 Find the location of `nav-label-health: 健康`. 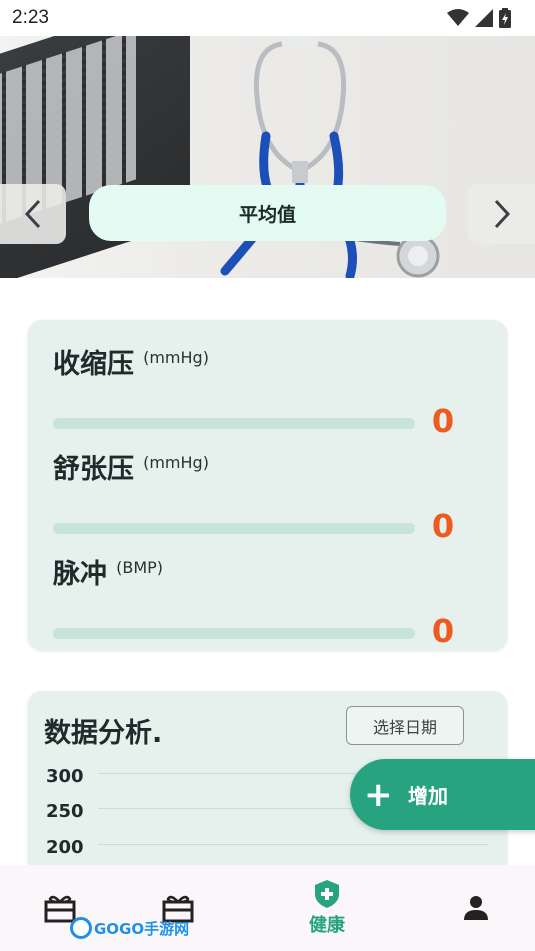

nav-label-health: 健康 is located at coordinates (327, 925).